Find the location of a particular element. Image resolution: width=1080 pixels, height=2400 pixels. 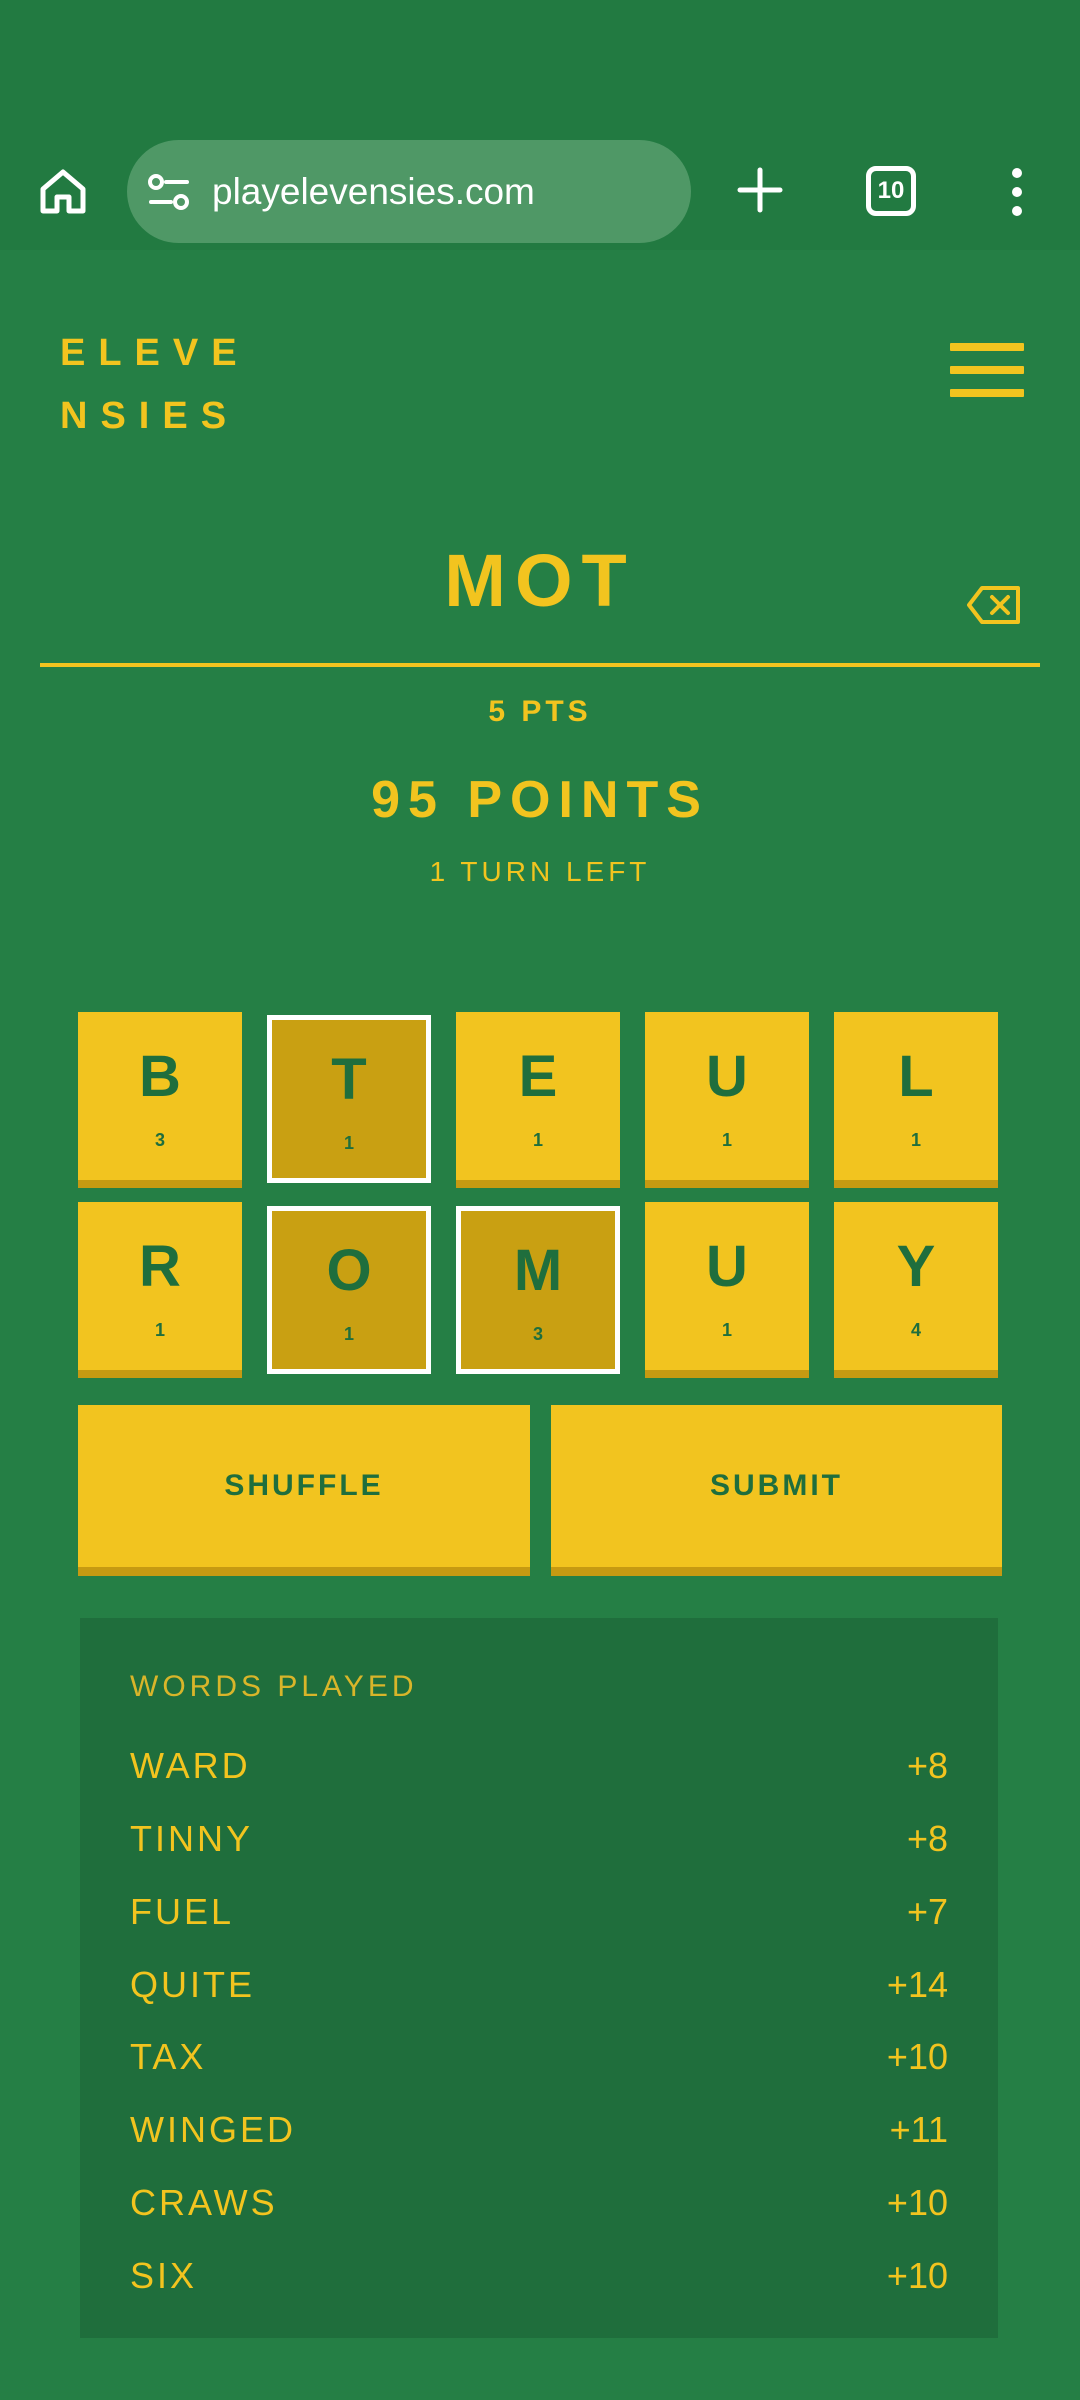

letter-tile: L 1 is located at coordinates (916, 1096).